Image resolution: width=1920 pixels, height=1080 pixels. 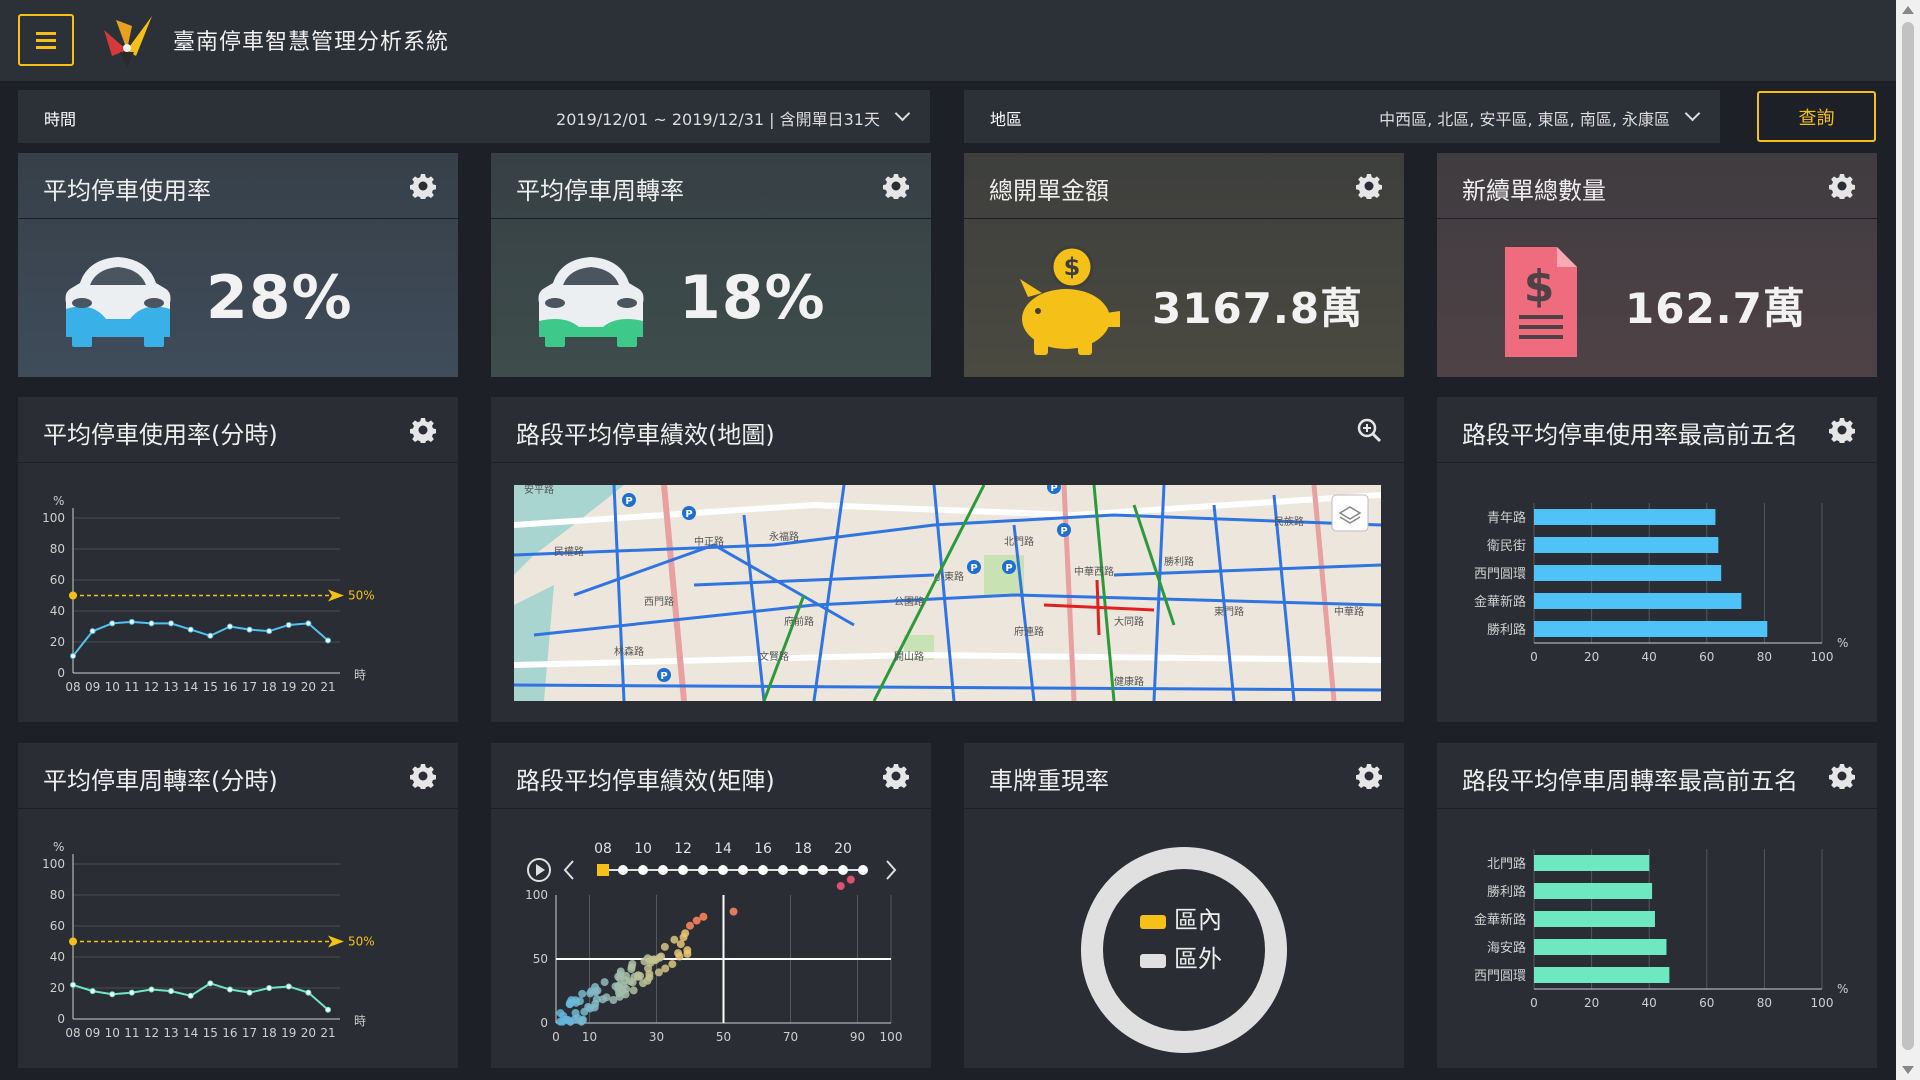 I want to click on matrix-scatter-chart: 08 10 12 14 16 18 20 0 10 30 50 70 90 100 0 50 100, so click(x=711, y=938).